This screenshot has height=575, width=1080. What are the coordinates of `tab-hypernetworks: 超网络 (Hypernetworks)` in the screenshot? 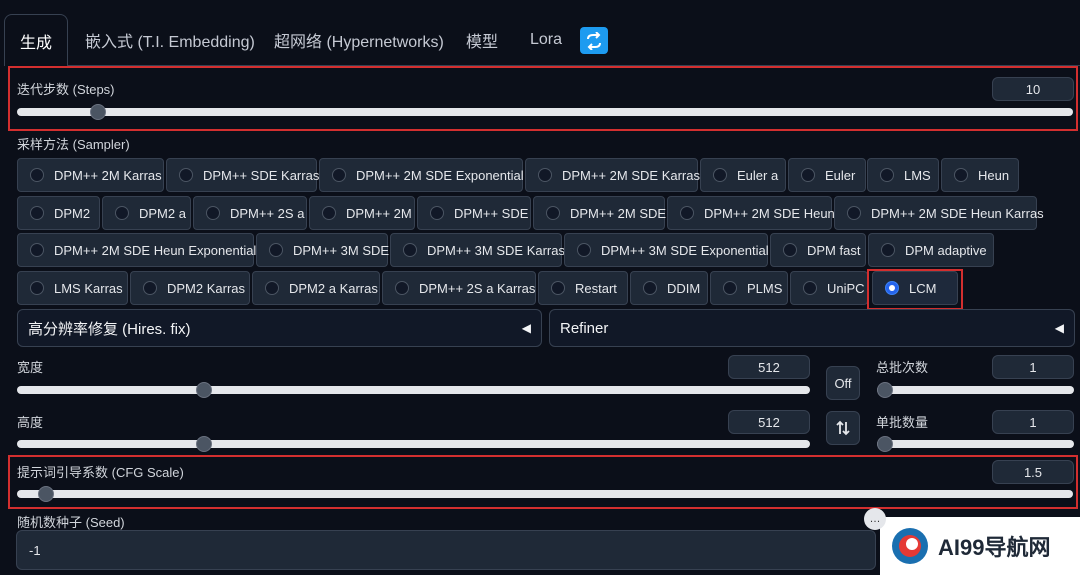 It's located at (359, 40).